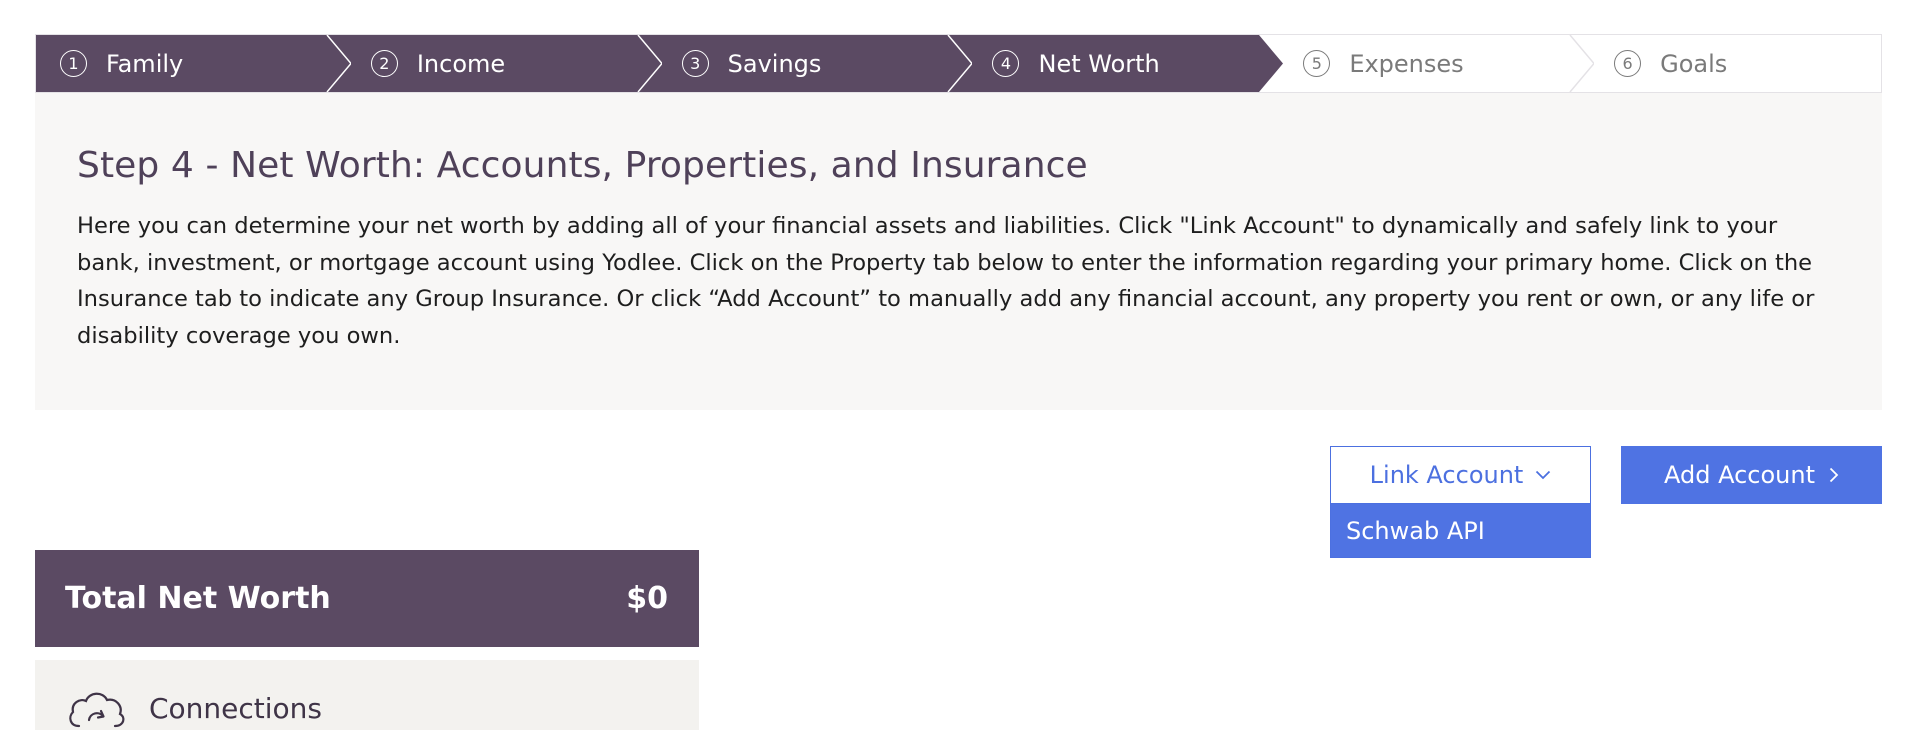 This screenshot has width=1920, height=730. I want to click on total-net-worth-label: Total Net Worth, so click(198, 598).